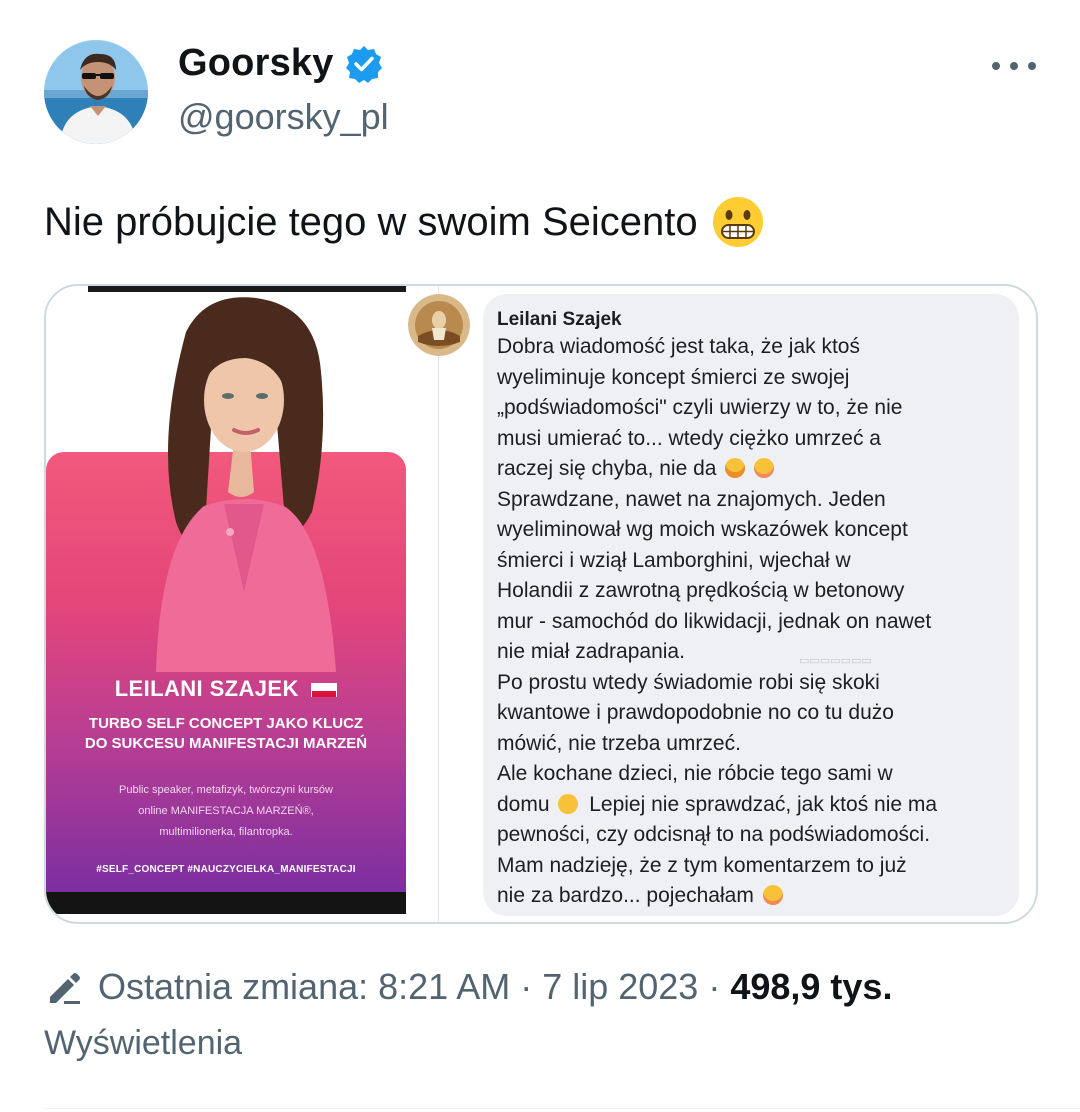 Image resolution: width=1080 pixels, height=1112 pixels. What do you see at coordinates (206, 688) in the screenshot?
I see `promo-name-text: LEILANI SZAJEK` at bounding box center [206, 688].